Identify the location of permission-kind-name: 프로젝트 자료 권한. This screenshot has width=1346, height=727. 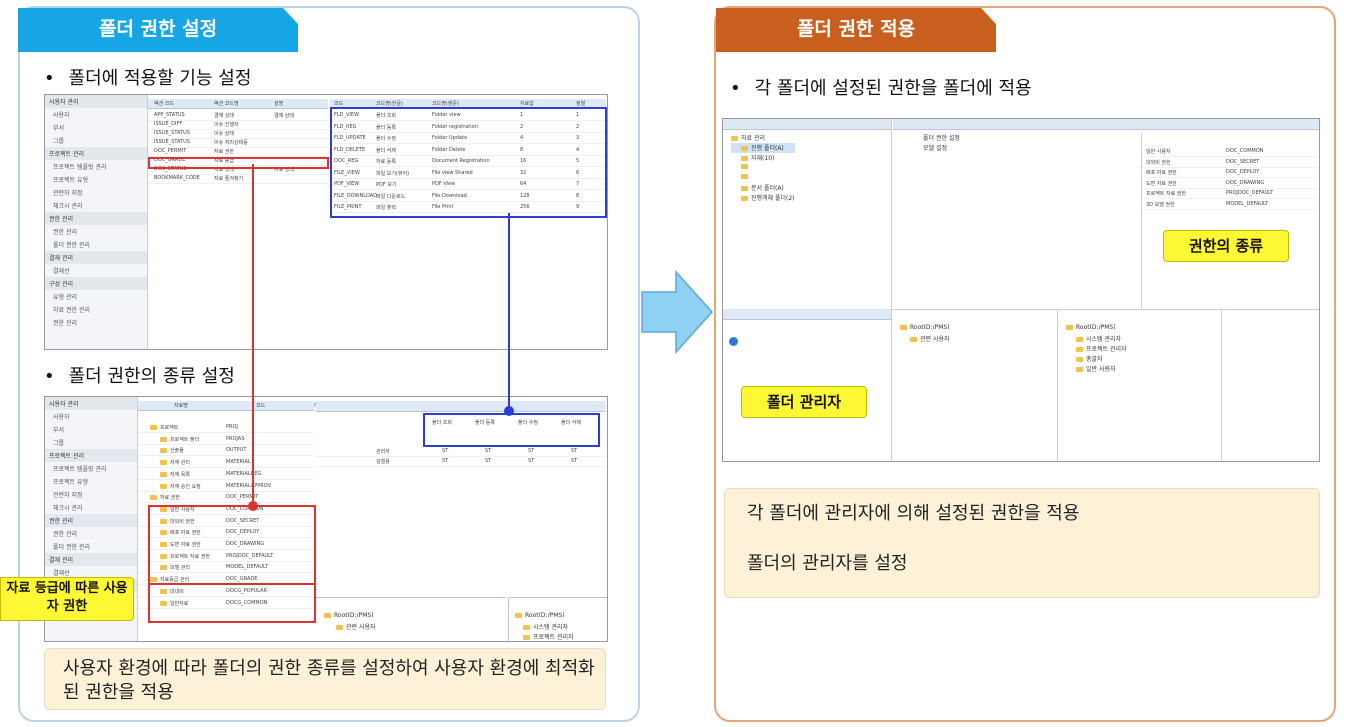
(1166, 194).